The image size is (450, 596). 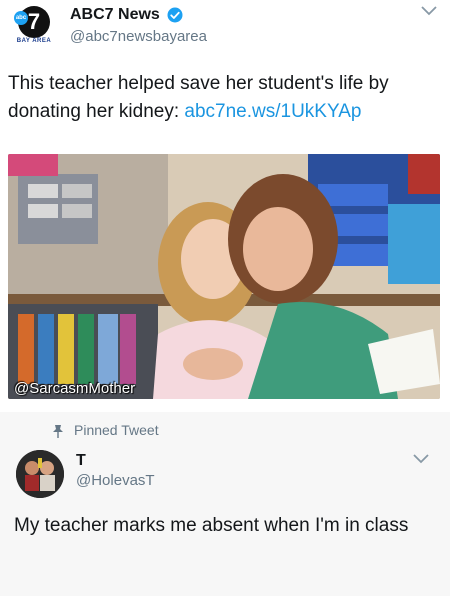 I want to click on pin-icon, so click(x=58, y=431).